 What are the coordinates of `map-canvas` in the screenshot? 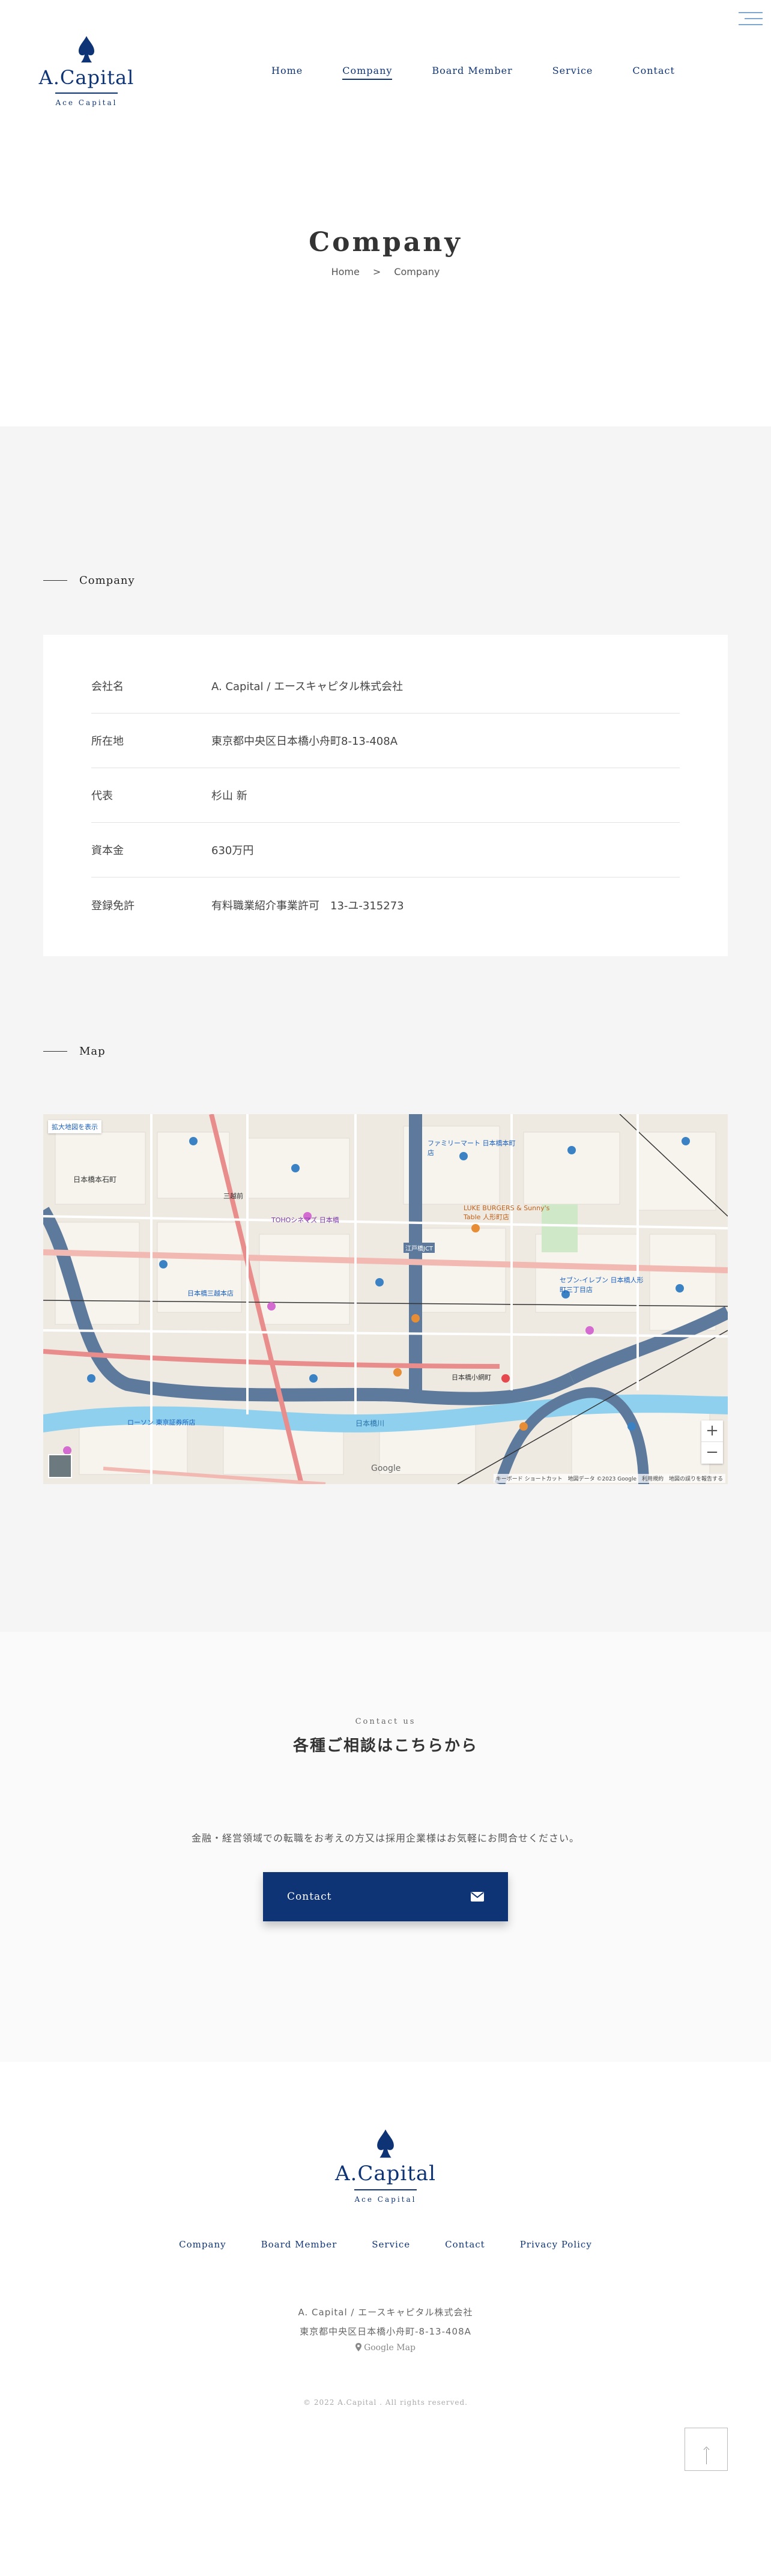 It's located at (385, 1299).